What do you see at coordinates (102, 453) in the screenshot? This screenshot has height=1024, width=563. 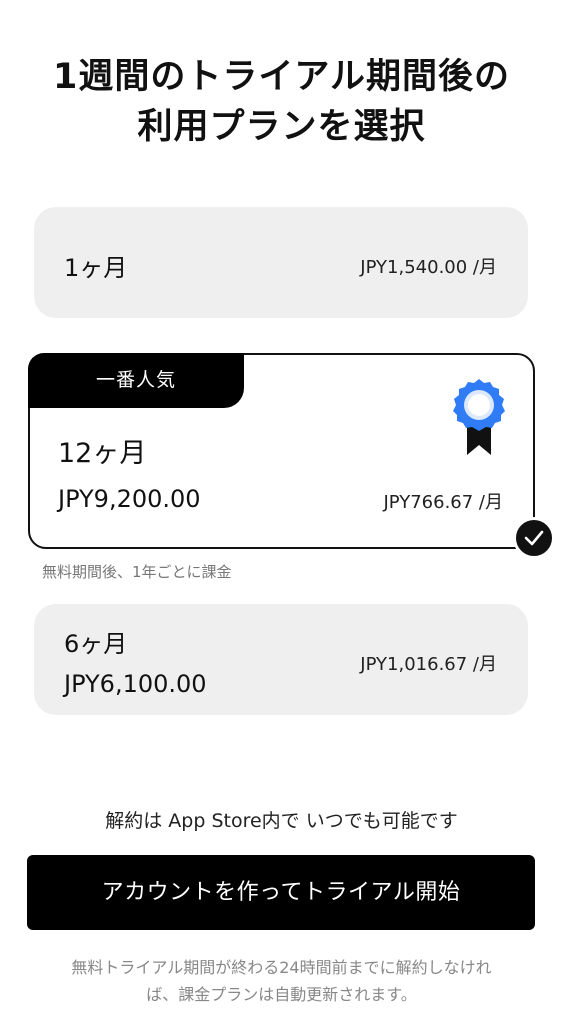 I see `plan-name: 12ヶ月` at bounding box center [102, 453].